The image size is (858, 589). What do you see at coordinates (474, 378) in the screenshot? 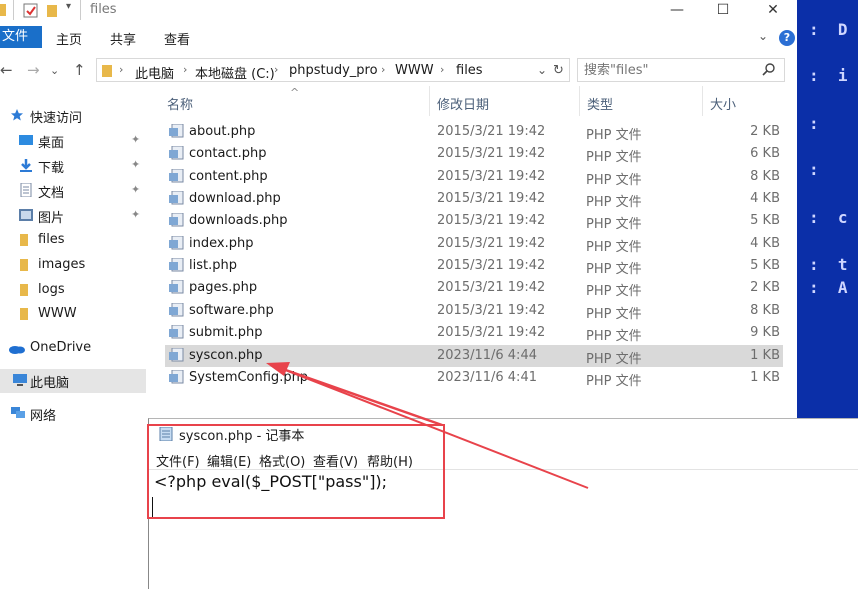
I see `file-row: SystemConfig.php 2023/11/6 4:41 PHP 文件 1 KB` at bounding box center [474, 378].